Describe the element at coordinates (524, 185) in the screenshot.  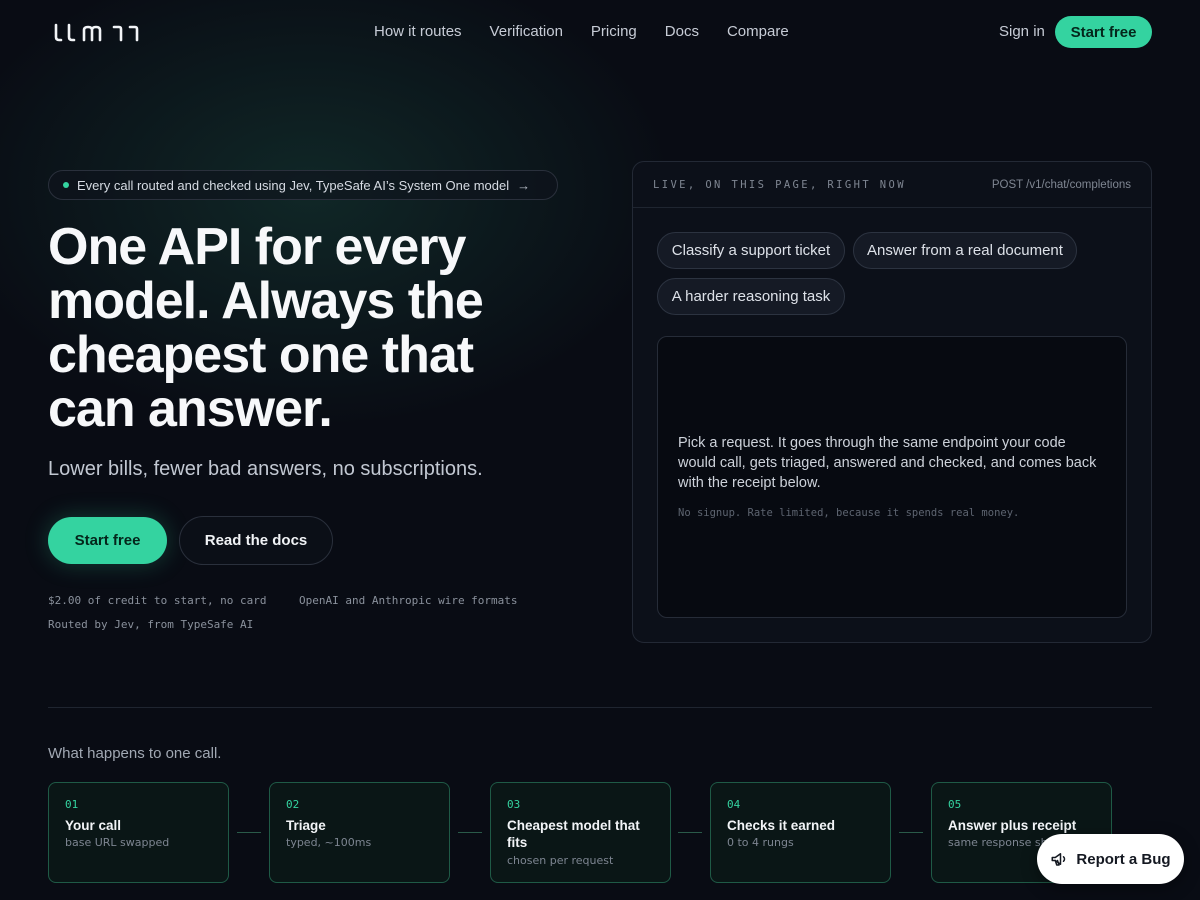
I see `arrow-right-icon: →` at that location.